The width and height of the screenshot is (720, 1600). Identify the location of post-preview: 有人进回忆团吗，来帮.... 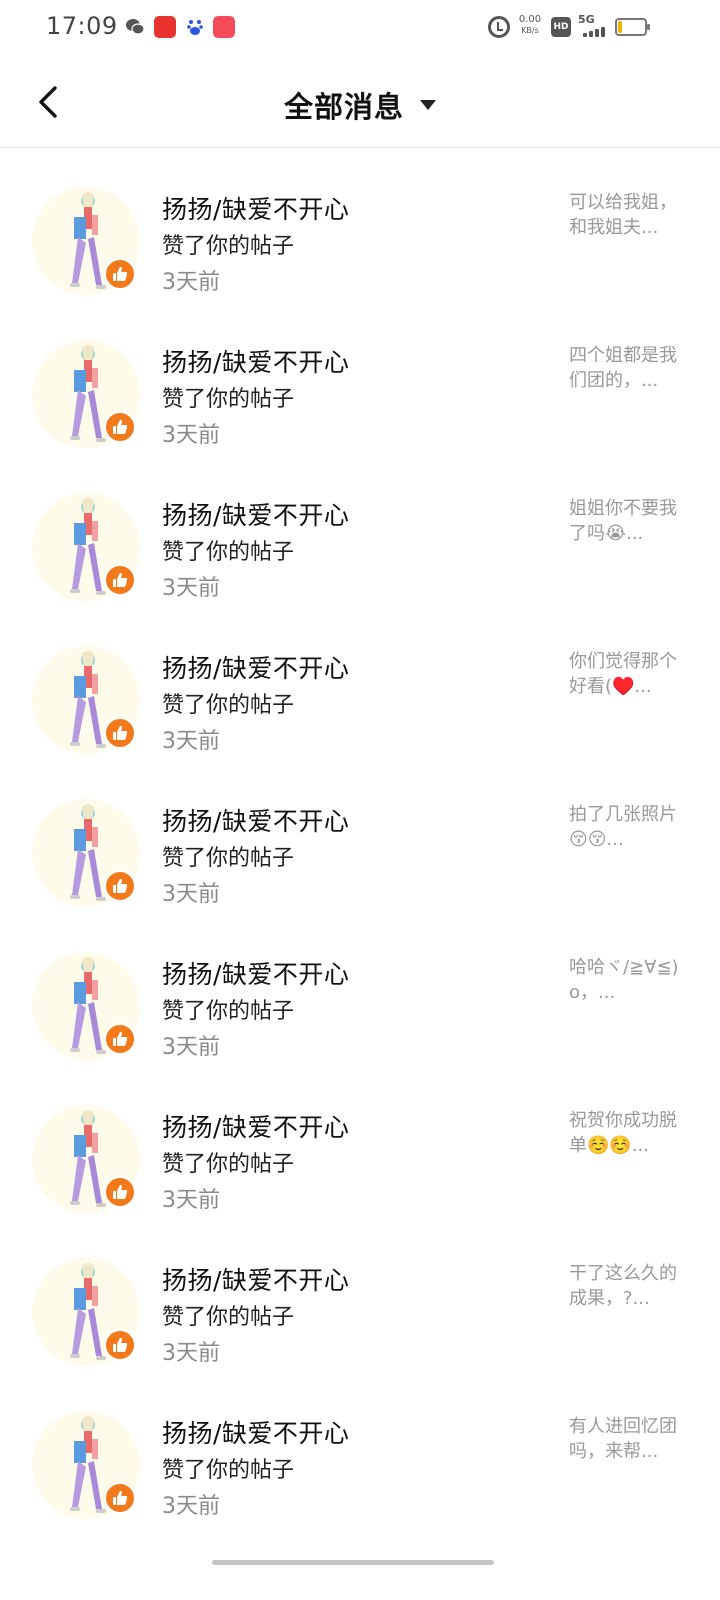
(625, 1439).